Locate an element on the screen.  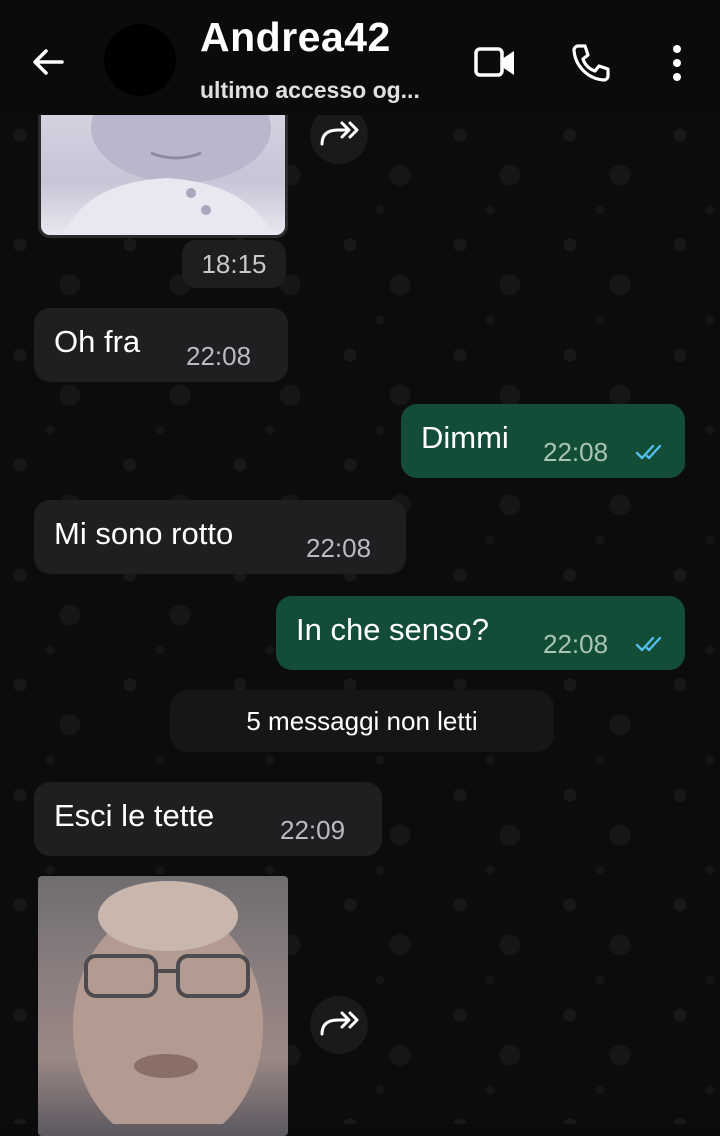
voice-call-button is located at coordinates (591, 63).